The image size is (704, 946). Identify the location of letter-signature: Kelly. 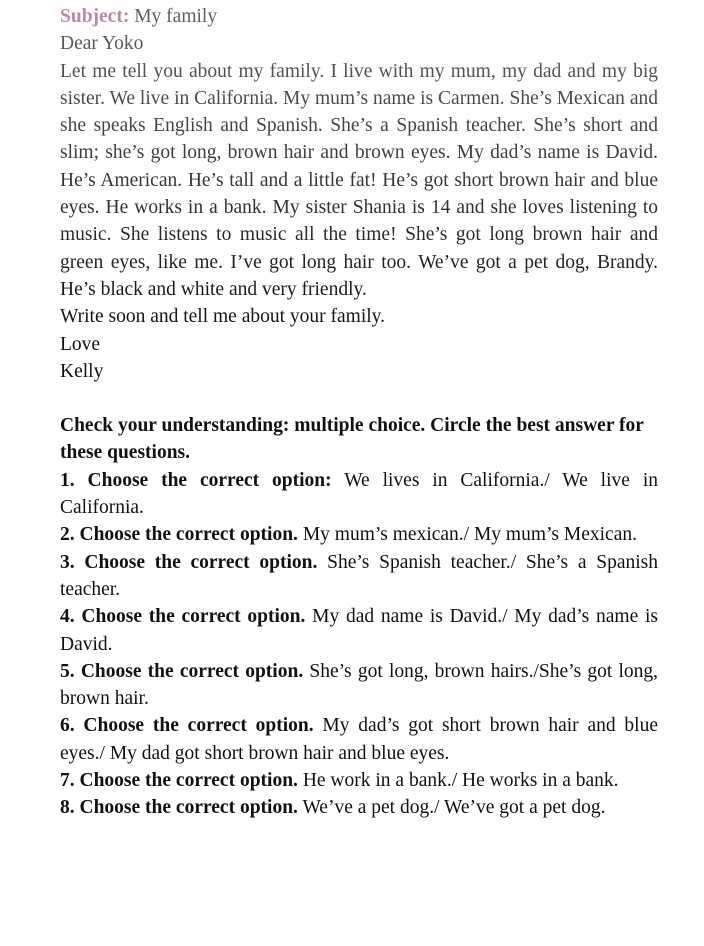
(82, 371).